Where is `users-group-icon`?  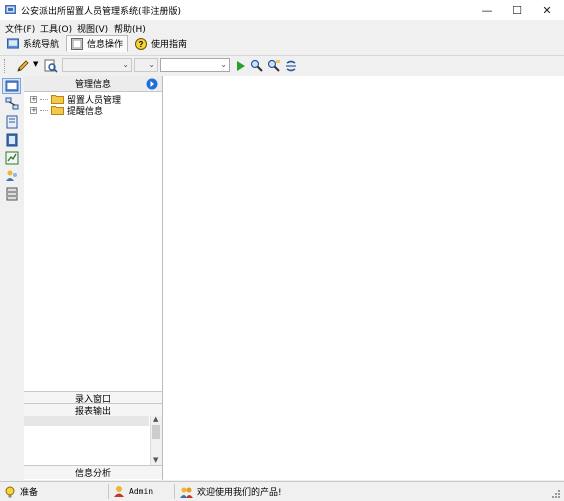 users-group-icon is located at coordinates (186, 492).